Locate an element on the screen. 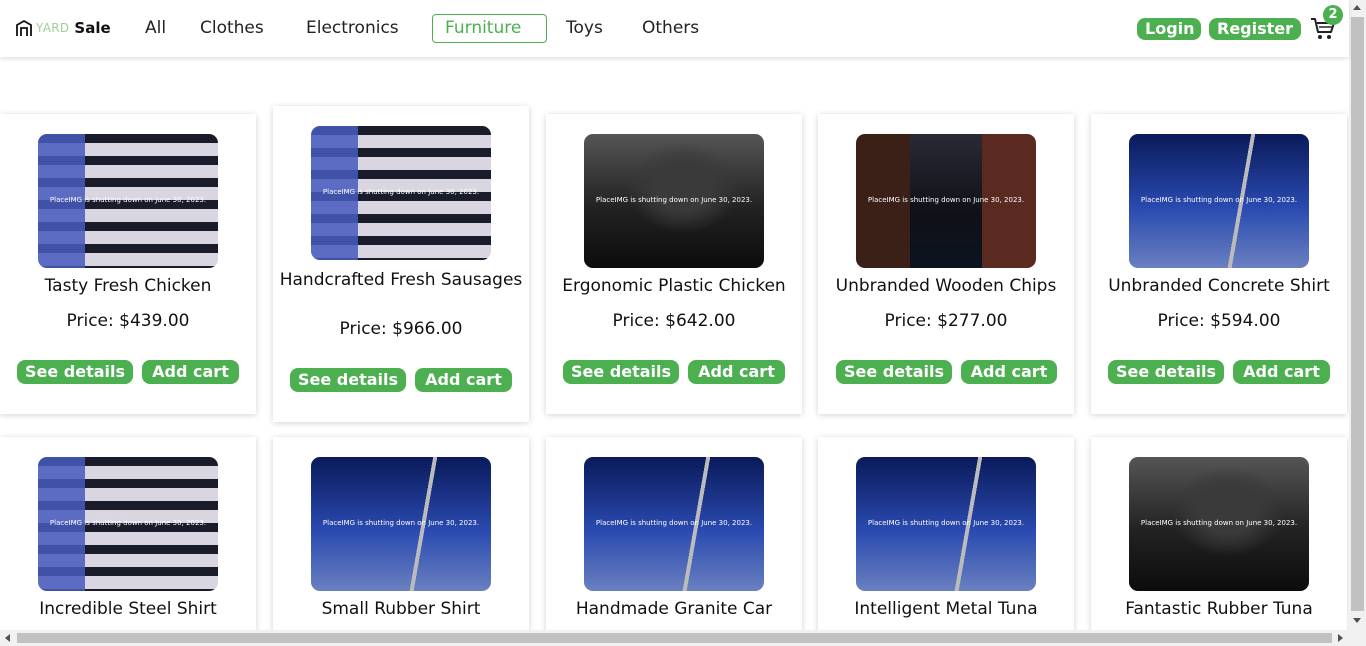  brand-logo: YARD Sale is located at coordinates (63, 28).